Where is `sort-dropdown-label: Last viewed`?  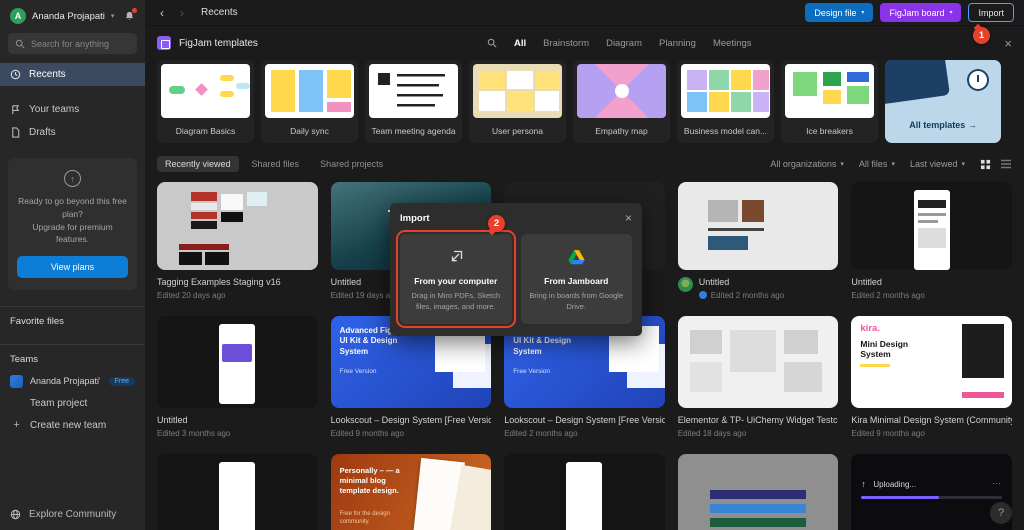 sort-dropdown-label: Last viewed is located at coordinates (933, 164).